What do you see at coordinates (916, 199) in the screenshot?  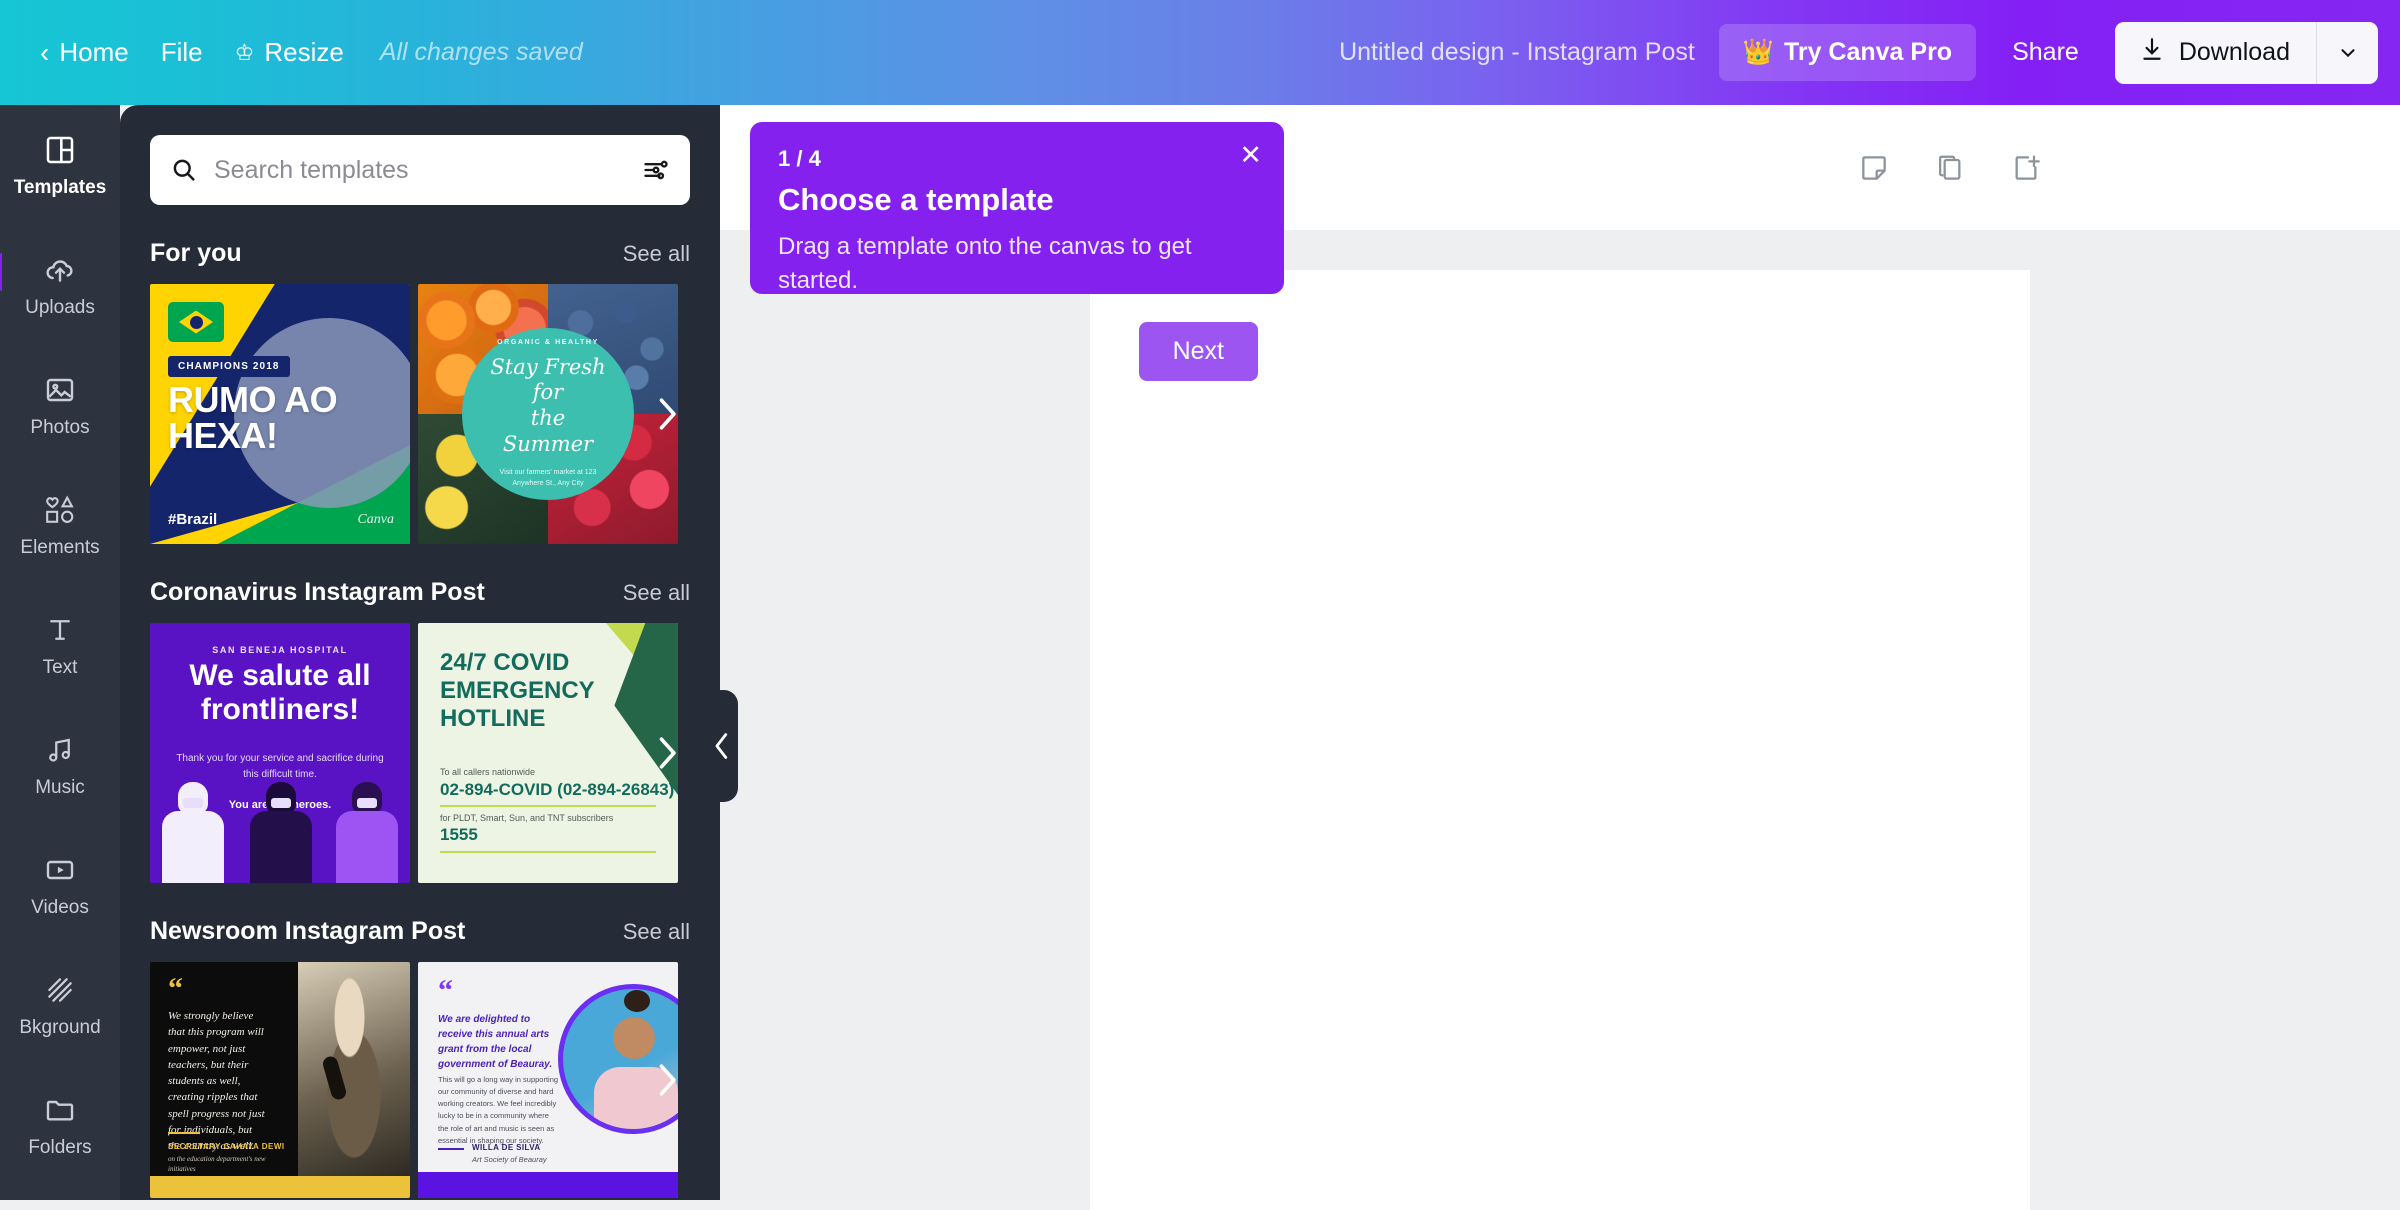 I see `popup-title: Choose a template` at bounding box center [916, 199].